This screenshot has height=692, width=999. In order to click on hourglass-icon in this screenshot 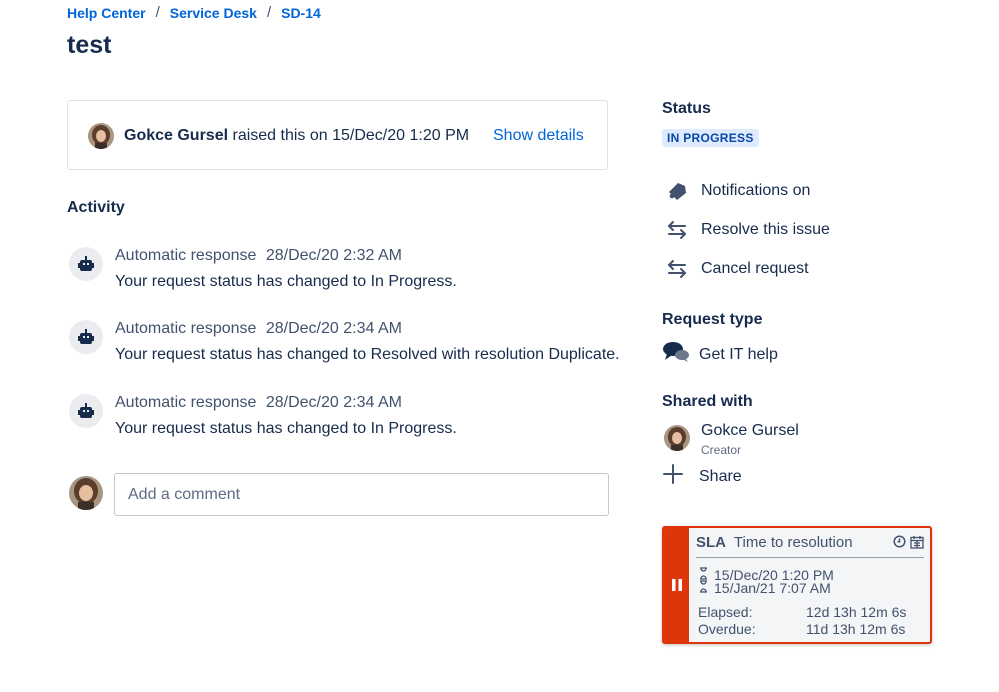, I will do `click(703, 588)`.